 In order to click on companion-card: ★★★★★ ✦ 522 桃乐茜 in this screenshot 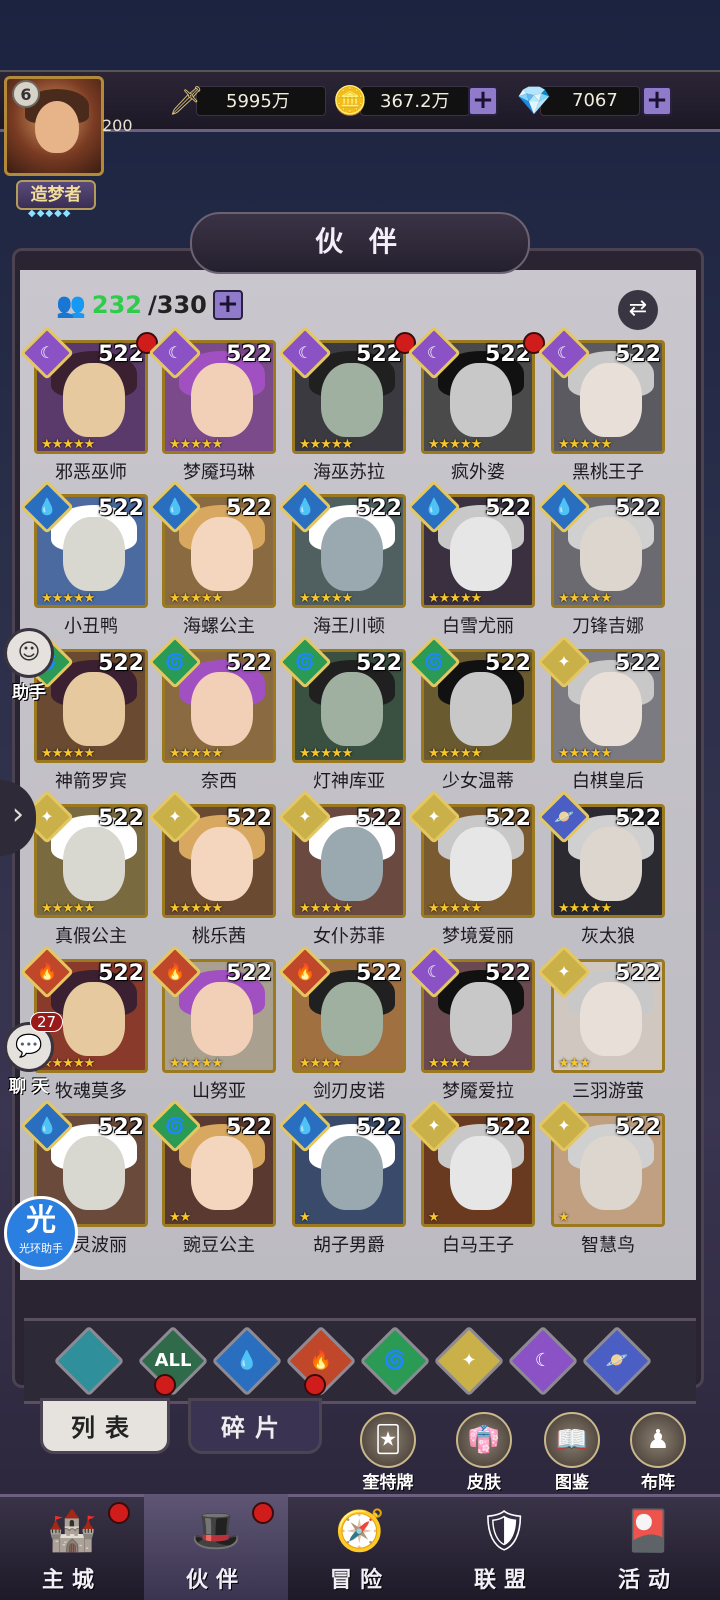, I will do `click(212, 870)`.